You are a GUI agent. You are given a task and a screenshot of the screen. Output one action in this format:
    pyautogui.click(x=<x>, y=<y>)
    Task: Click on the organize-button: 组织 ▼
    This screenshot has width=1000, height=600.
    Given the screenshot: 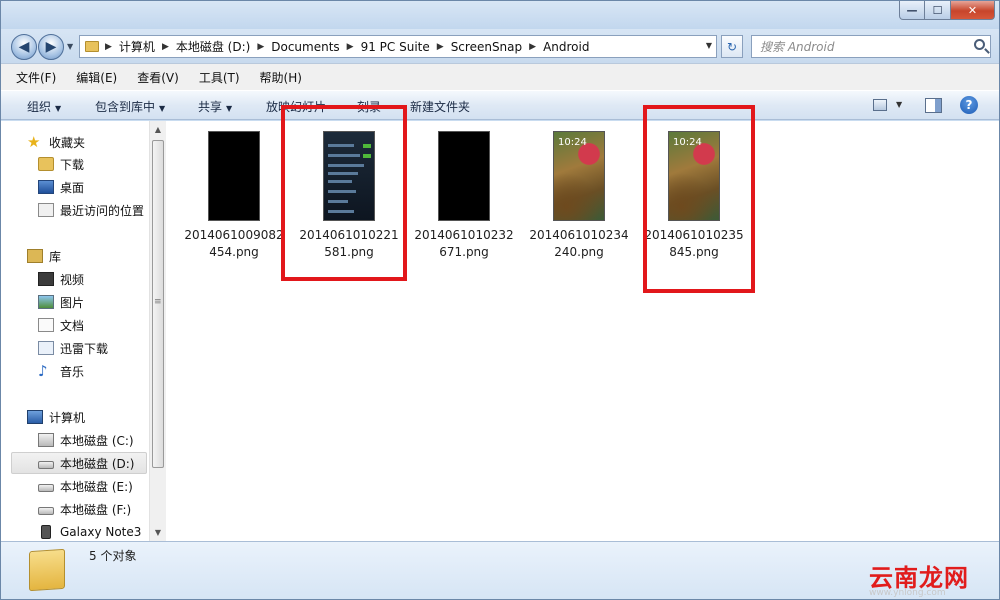 What is the action you would take?
    pyautogui.click(x=44, y=106)
    